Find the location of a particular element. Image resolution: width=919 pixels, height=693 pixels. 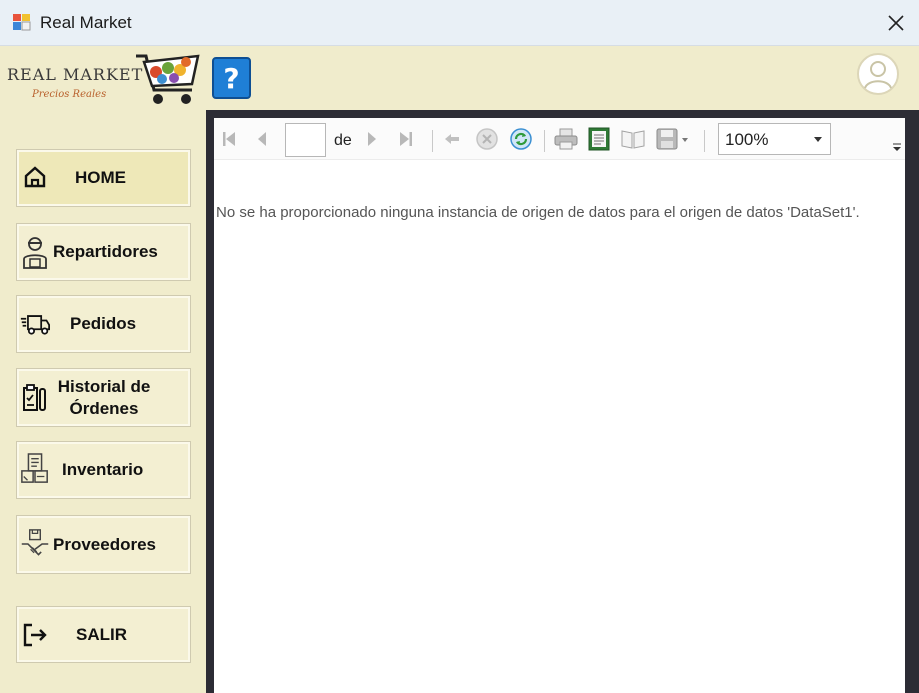

print-button is located at coordinates (566, 139).